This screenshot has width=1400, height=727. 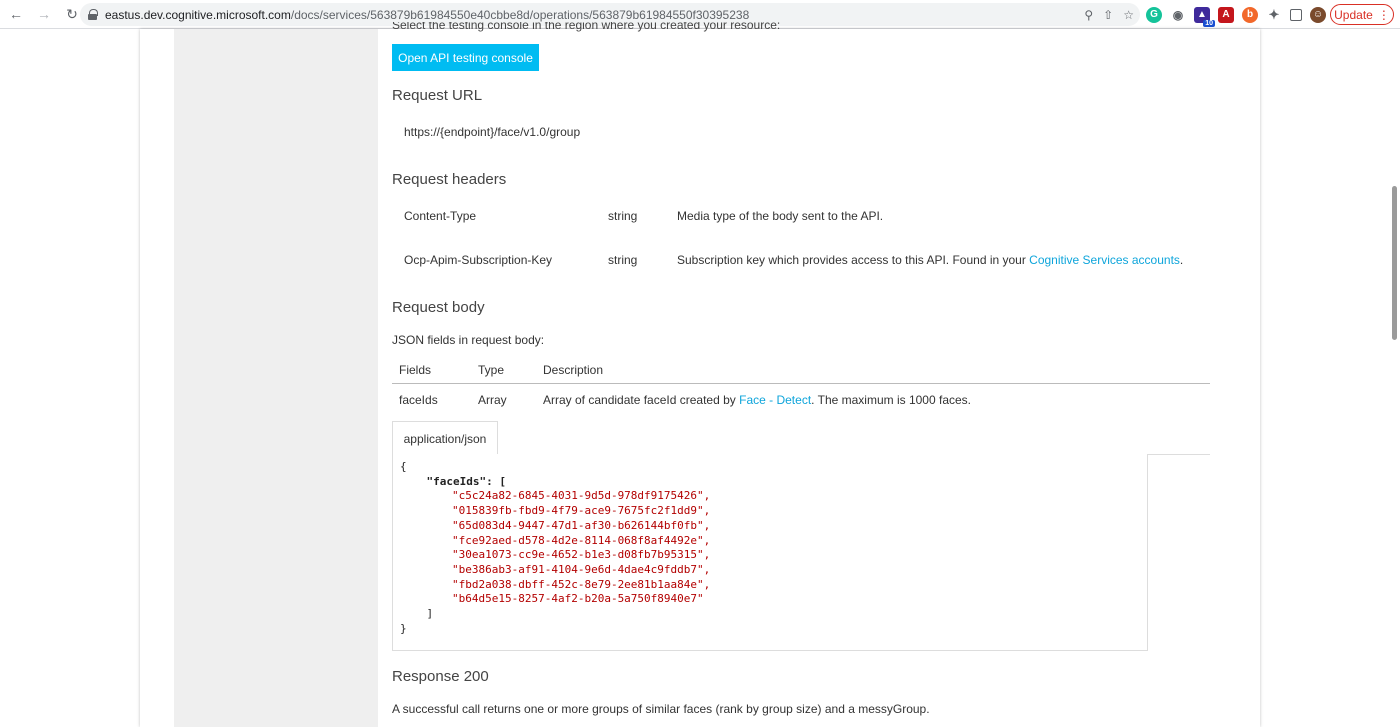 What do you see at coordinates (93, 14) in the screenshot?
I see `lock-icon` at bounding box center [93, 14].